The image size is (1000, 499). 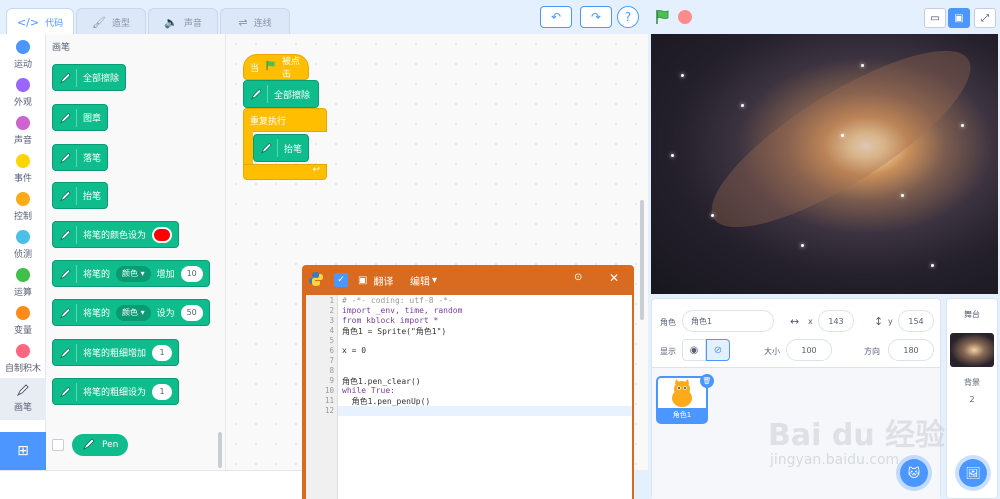 I want to click on add-sprite-button: 🐱, so click(x=914, y=473).